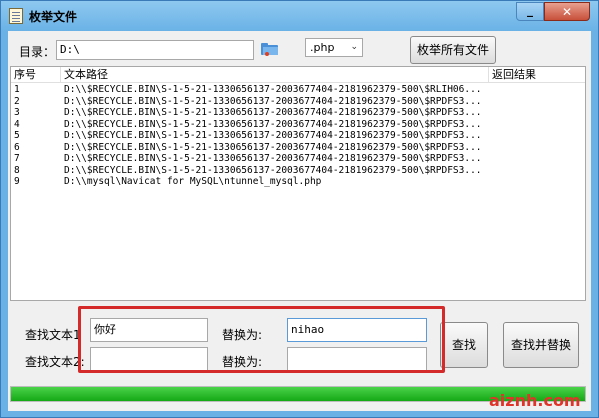 This screenshot has height=418, width=599. I want to click on window-title: 枚举文件, so click(53, 17).